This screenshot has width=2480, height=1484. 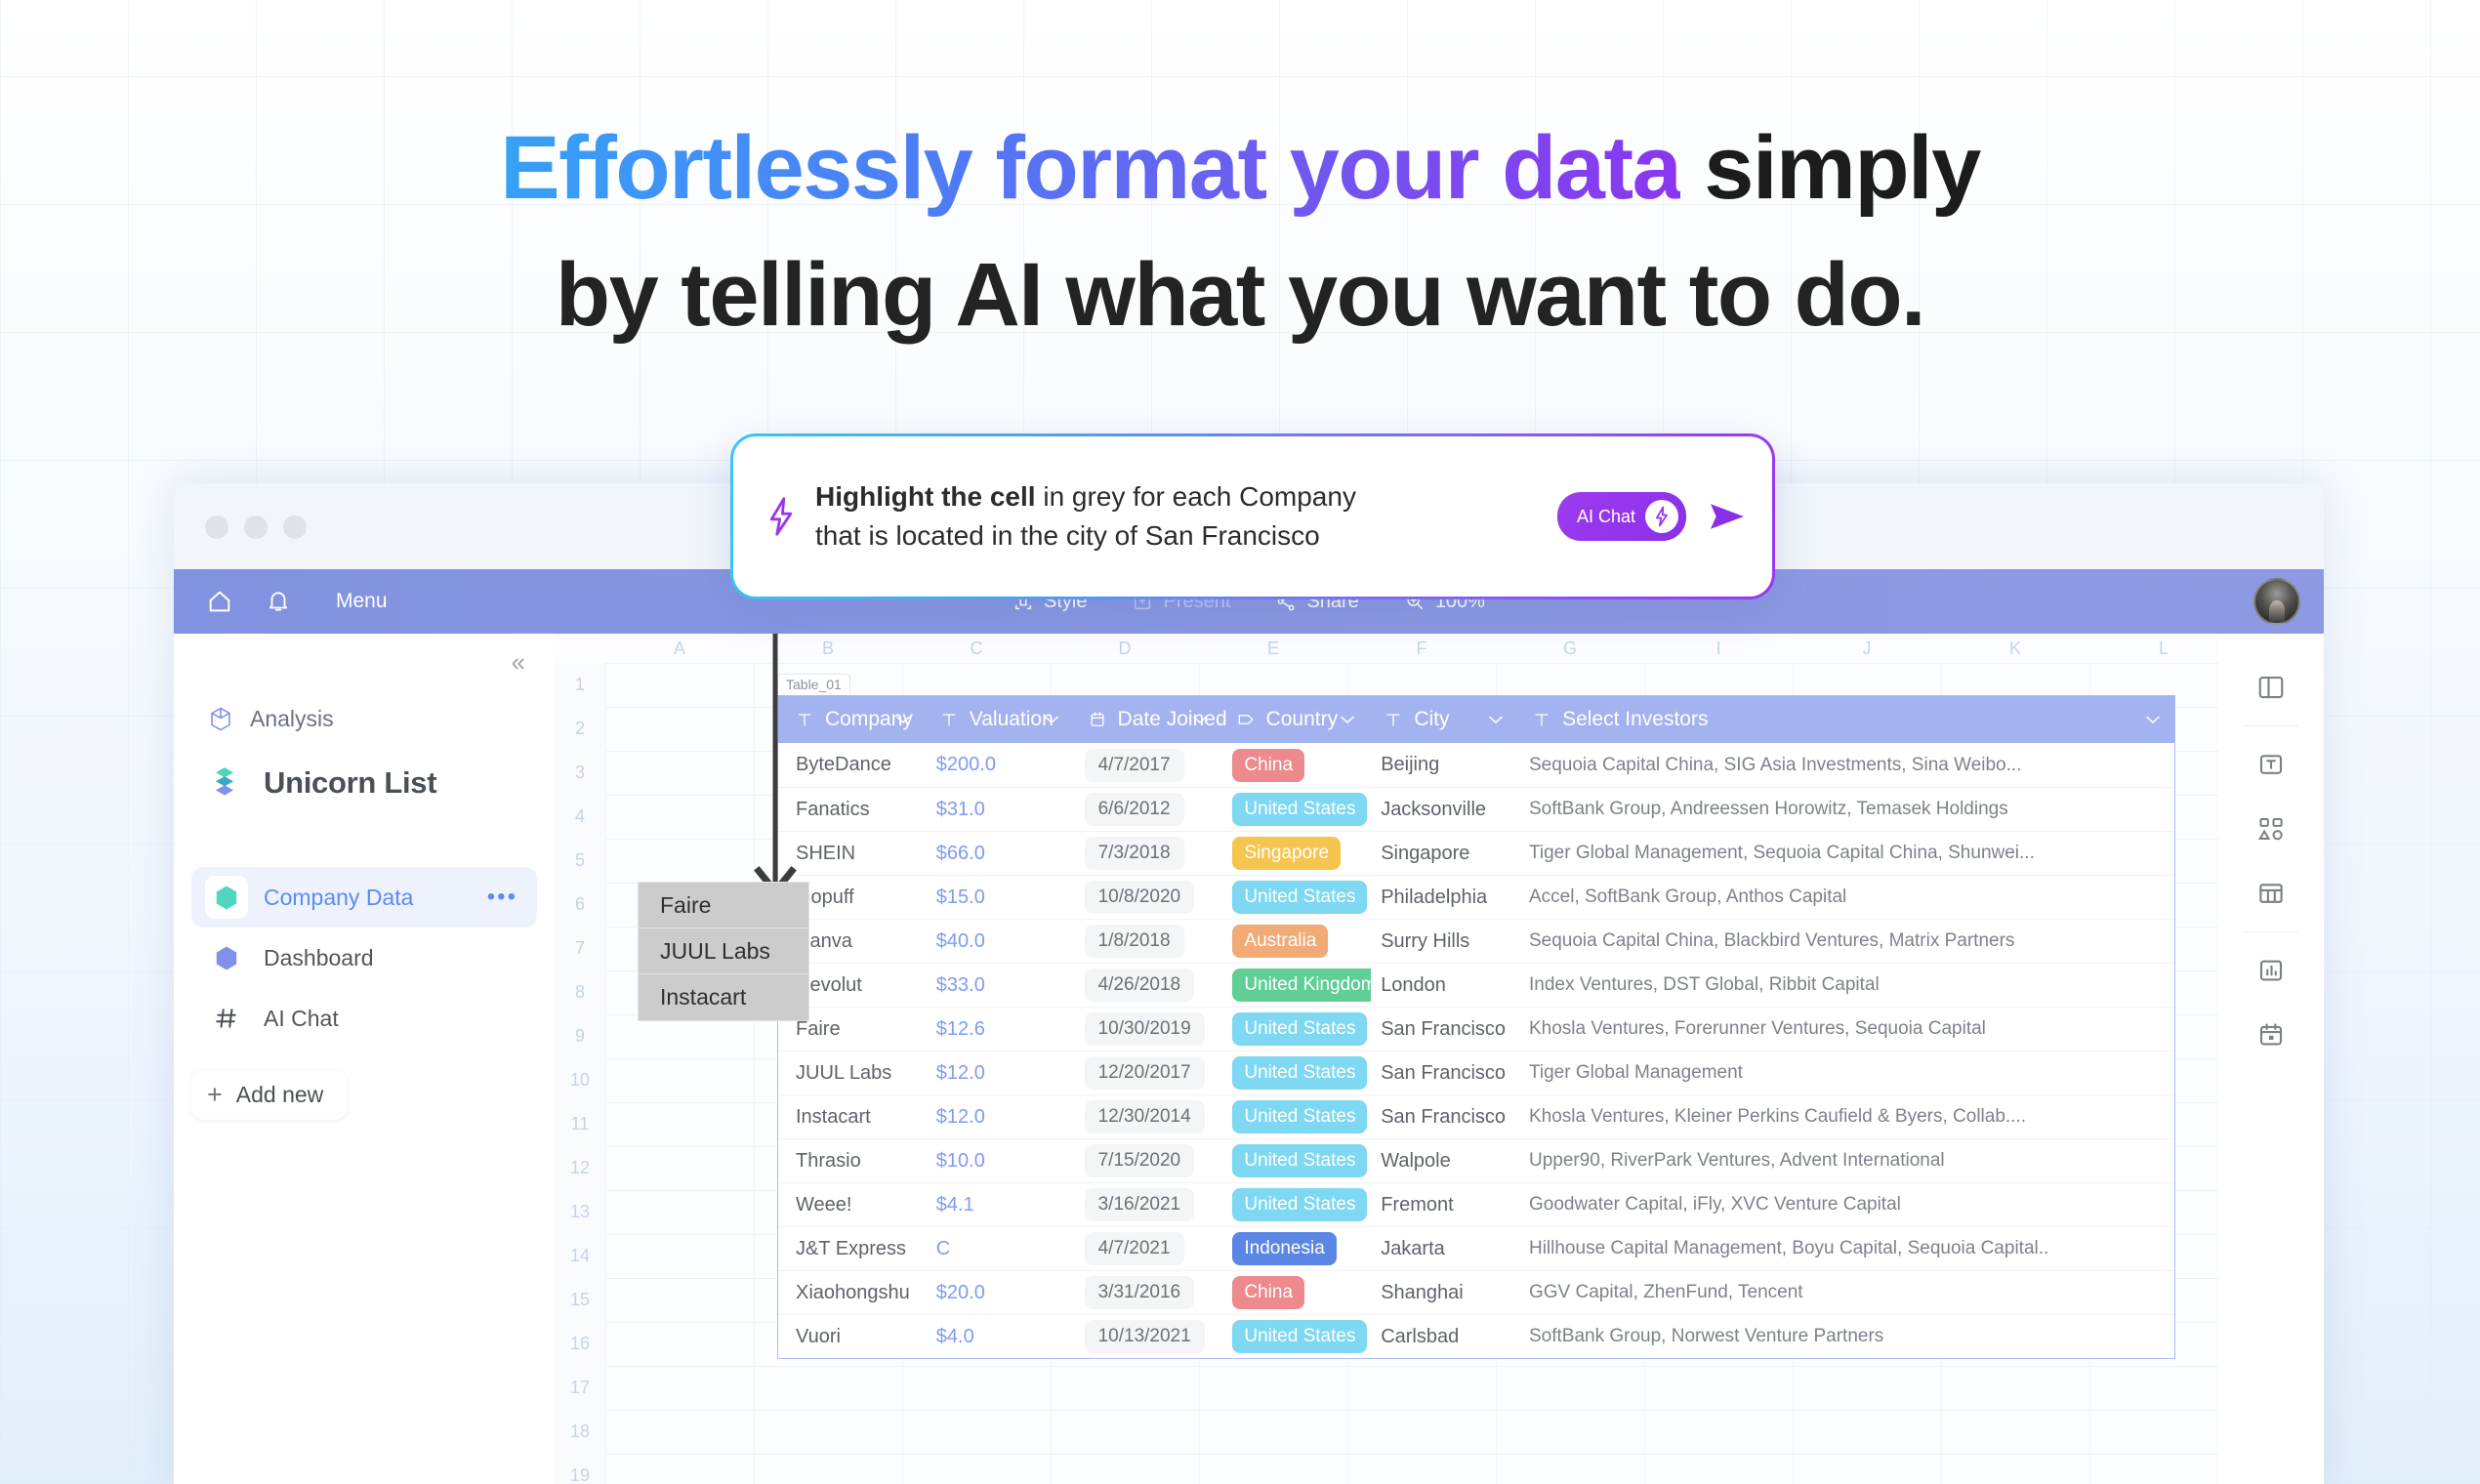 What do you see at coordinates (1001, 1205) in the screenshot?
I see `cell-valuation: $4.1` at bounding box center [1001, 1205].